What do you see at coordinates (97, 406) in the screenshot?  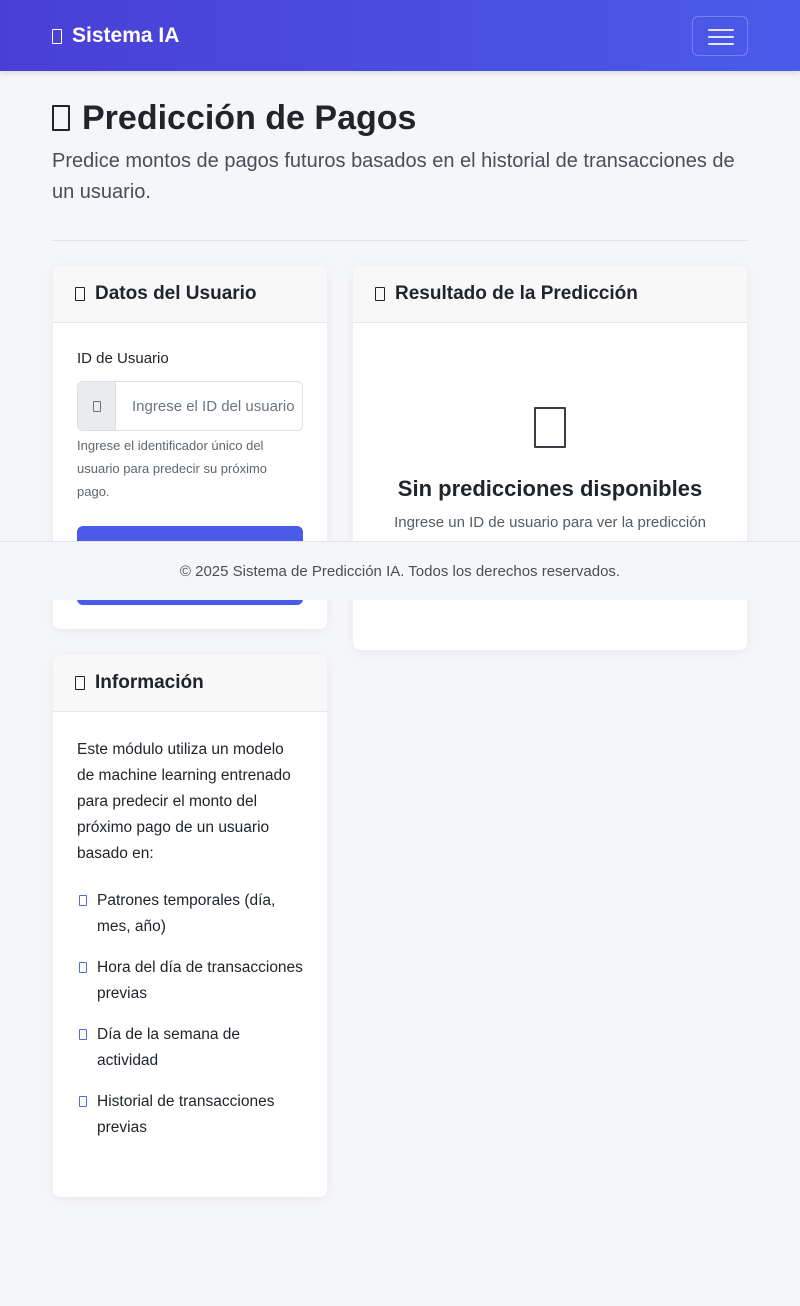 I see `id-card-icon` at bounding box center [97, 406].